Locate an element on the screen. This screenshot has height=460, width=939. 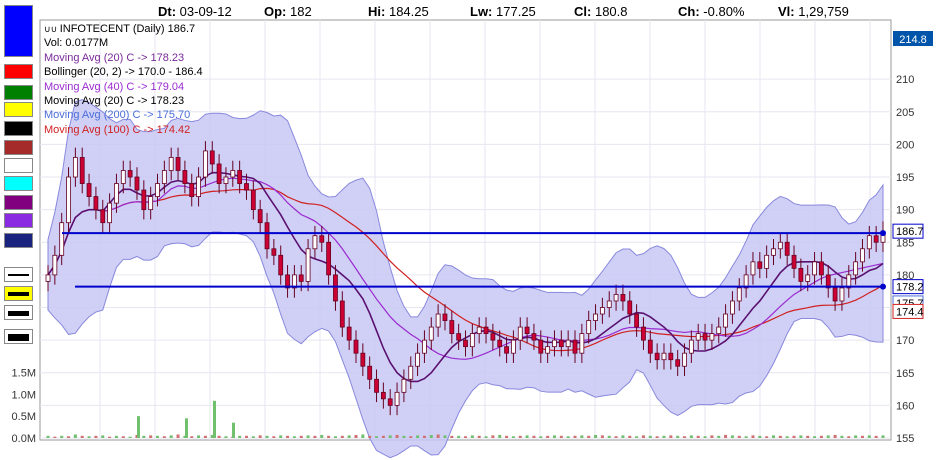
value-marker-label: 178.2 is located at coordinates (910, 288).